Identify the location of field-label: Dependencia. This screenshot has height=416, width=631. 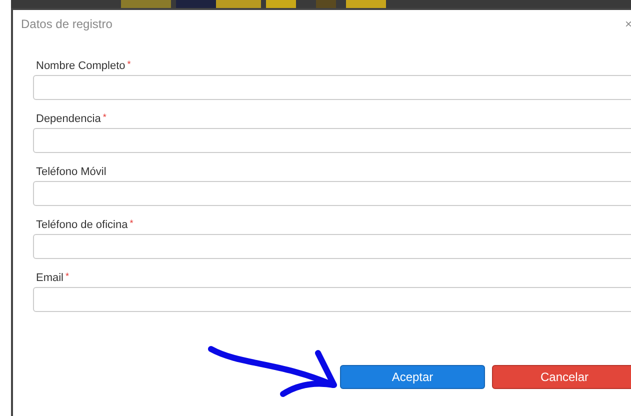
(68, 119).